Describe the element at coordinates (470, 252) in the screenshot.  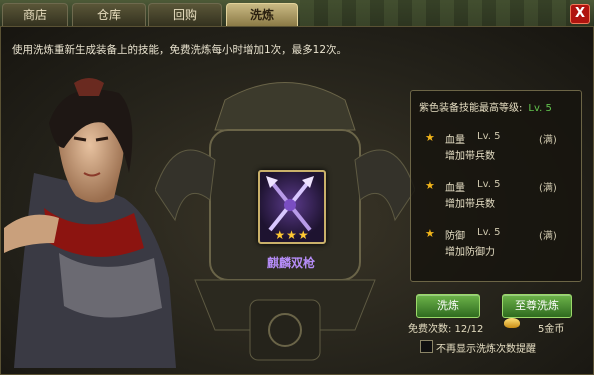
I see `skill-effect: 增加防御力` at that location.